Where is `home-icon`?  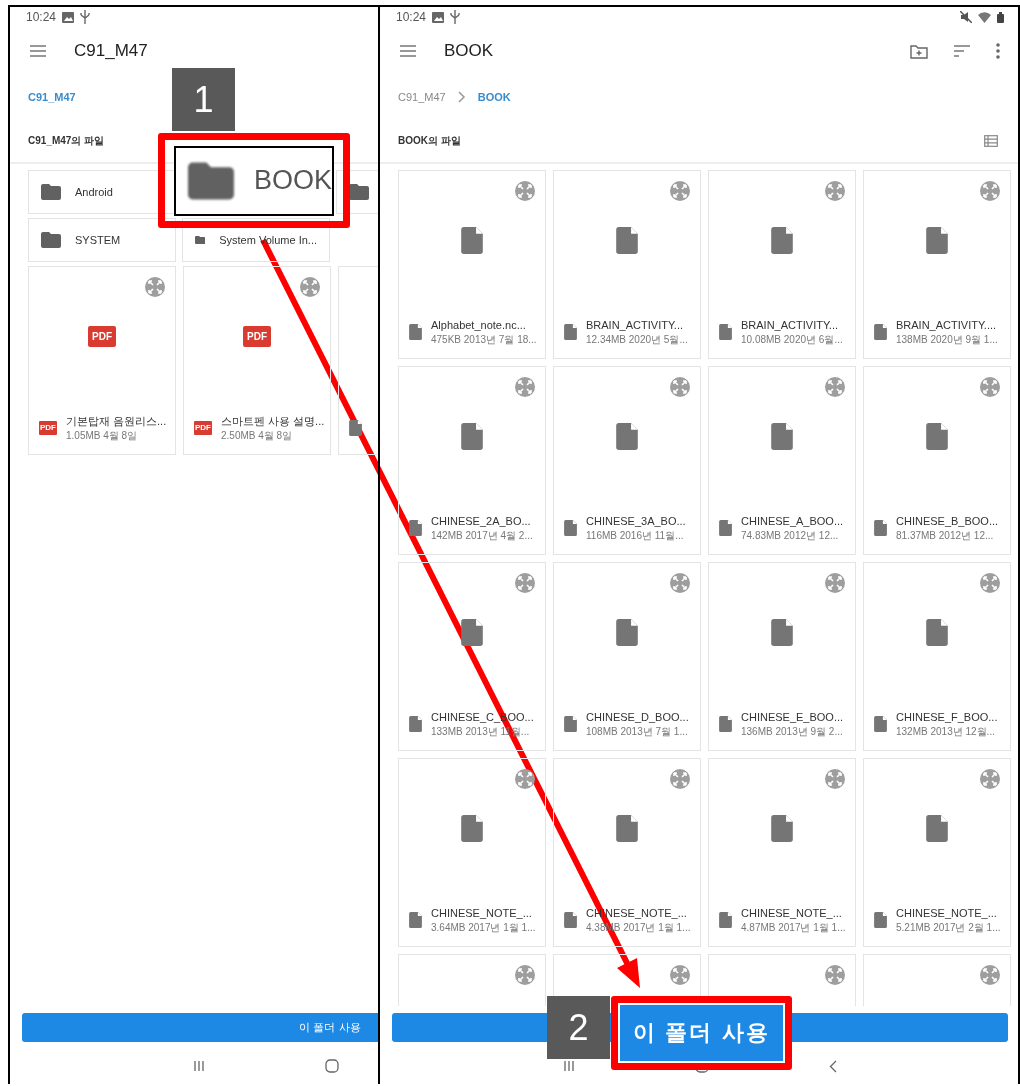
home-icon is located at coordinates (332, 1066).